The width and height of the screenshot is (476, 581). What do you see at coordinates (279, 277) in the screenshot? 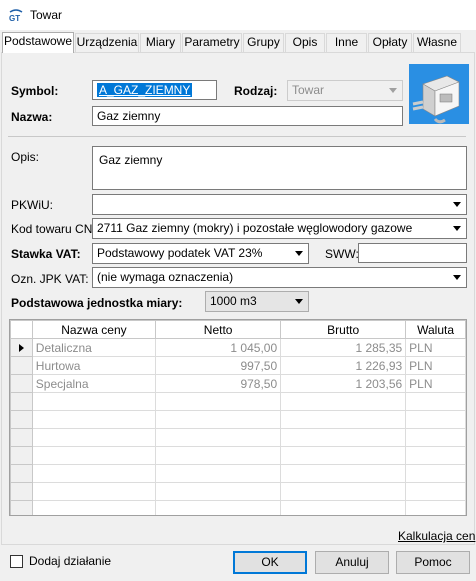
I see `jpk-vat-select: (nie wymaga oznaczenia)` at bounding box center [279, 277].